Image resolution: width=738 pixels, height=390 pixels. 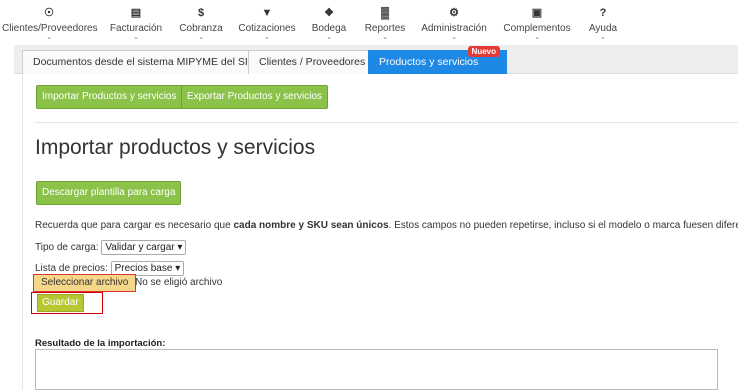 What do you see at coordinates (385, 21) in the screenshot?
I see `nav-reportes: ▓ Reportes ⌄` at bounding box center [385, 21].